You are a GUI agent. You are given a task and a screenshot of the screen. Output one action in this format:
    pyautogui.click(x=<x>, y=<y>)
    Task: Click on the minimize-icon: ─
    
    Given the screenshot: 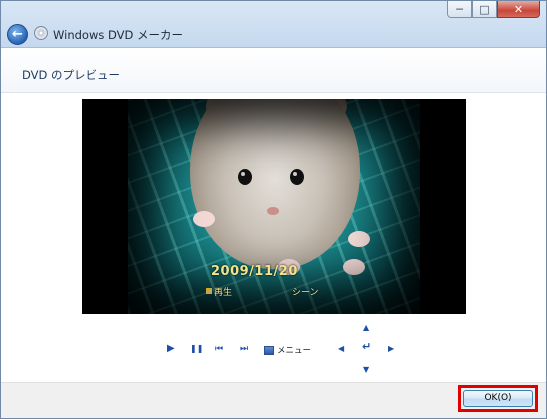 What is the action you would take?
    pyautogui.click(x=459, y=9)
    